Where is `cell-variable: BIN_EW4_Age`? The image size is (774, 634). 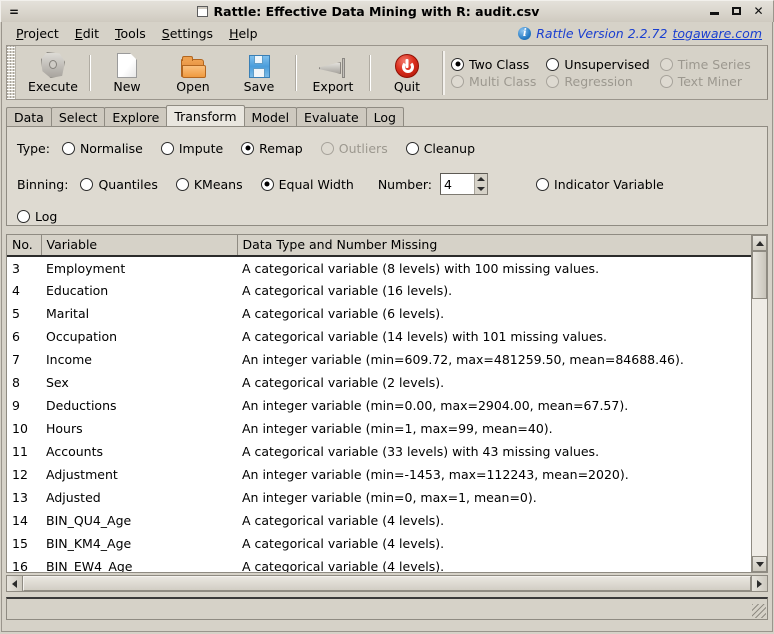 cell-variable: BIN_EW4_Age is located at coordinates (89, 565).